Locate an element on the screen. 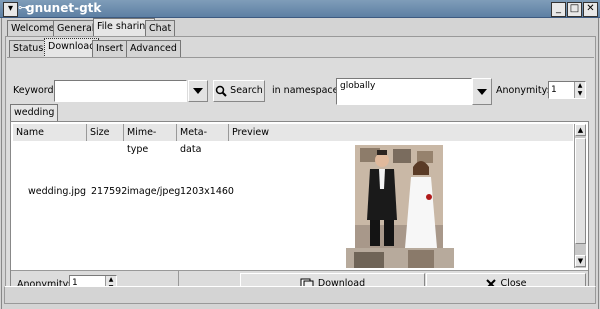 This screenshot has height=309, width=600. preview-thumbnail-partial is located at coordinates (400, 258).